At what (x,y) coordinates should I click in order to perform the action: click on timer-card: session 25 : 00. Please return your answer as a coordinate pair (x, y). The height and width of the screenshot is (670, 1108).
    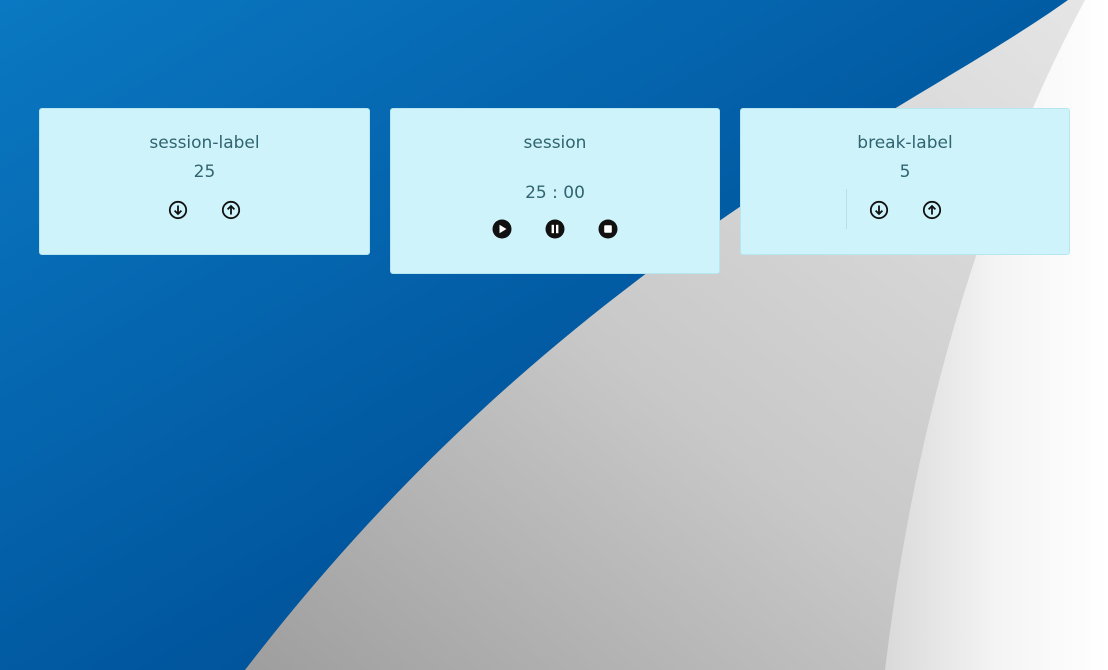
    Looking at the image, I should click on (555, 191).